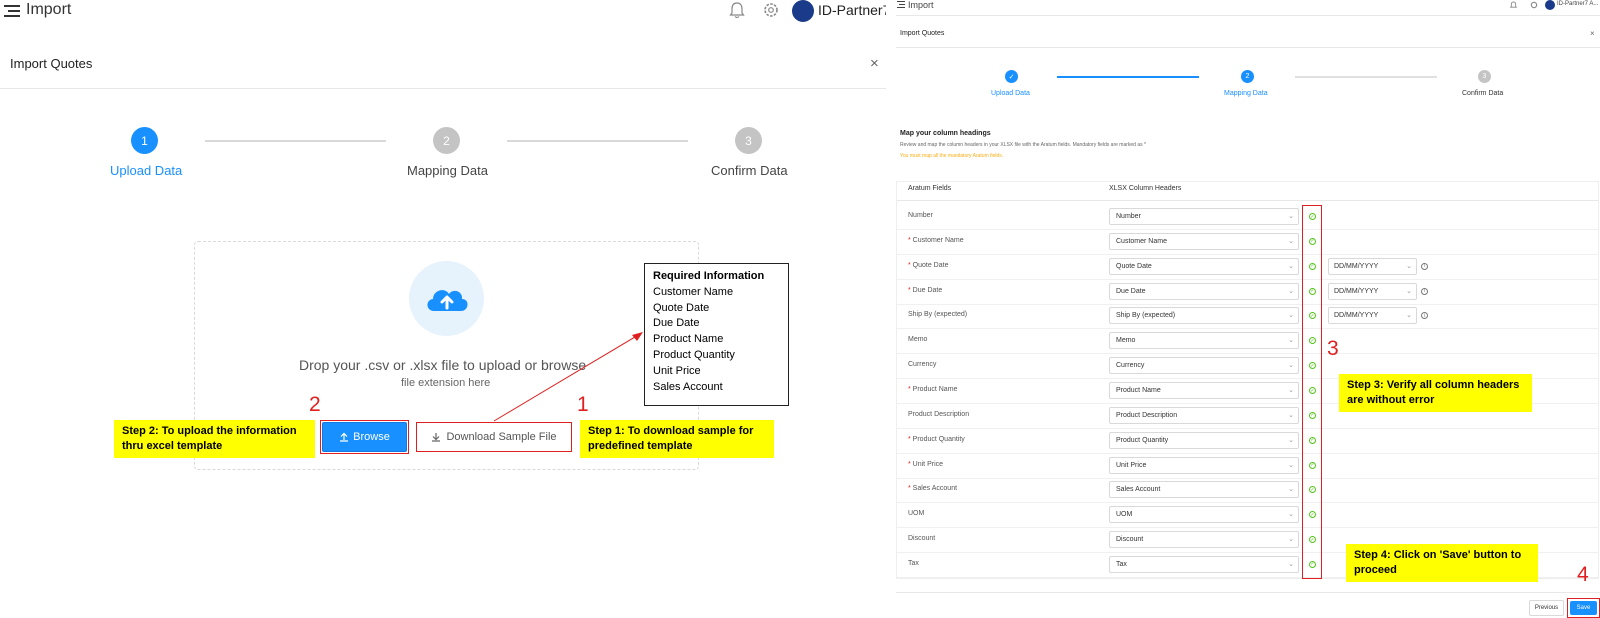 The image size is (1600, 618). What do you see at coordinates (1204, 440) in the screenshot?
I see `column-header-select: Product Quantity ⌄` at bounding box center [1204, 440].